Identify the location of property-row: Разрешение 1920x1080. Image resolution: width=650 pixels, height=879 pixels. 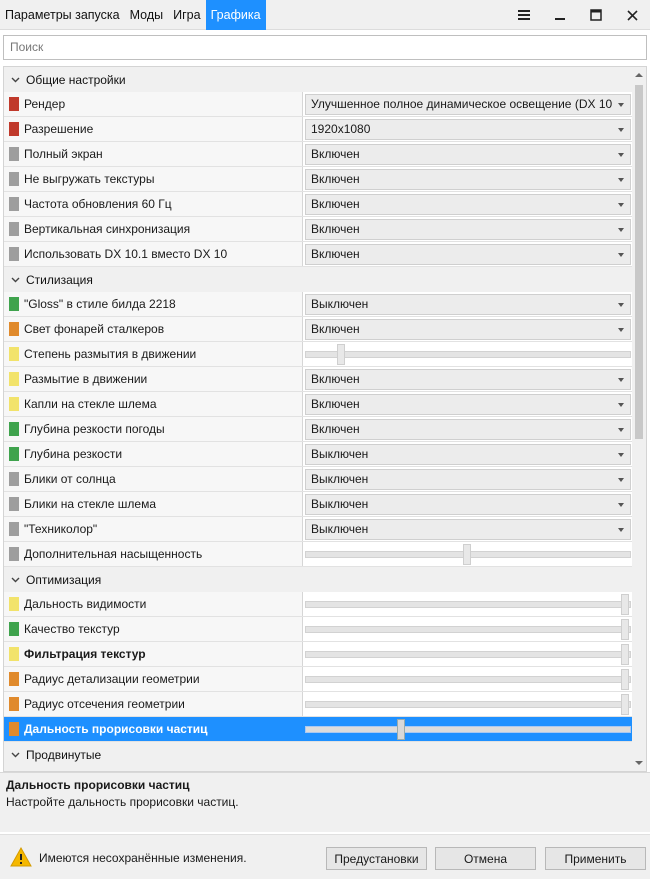
(318, 129).